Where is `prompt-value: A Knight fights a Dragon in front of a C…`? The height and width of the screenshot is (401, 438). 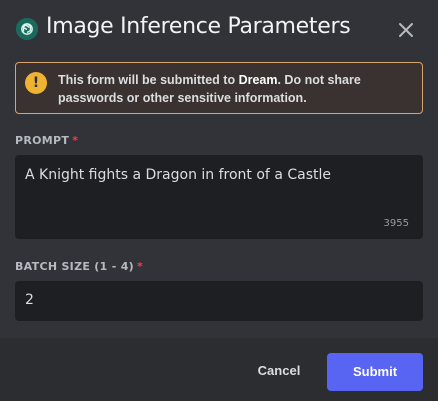
prompt-value: A Knight fights a Dragon in front of a C… is located at coordinates (178, 175).